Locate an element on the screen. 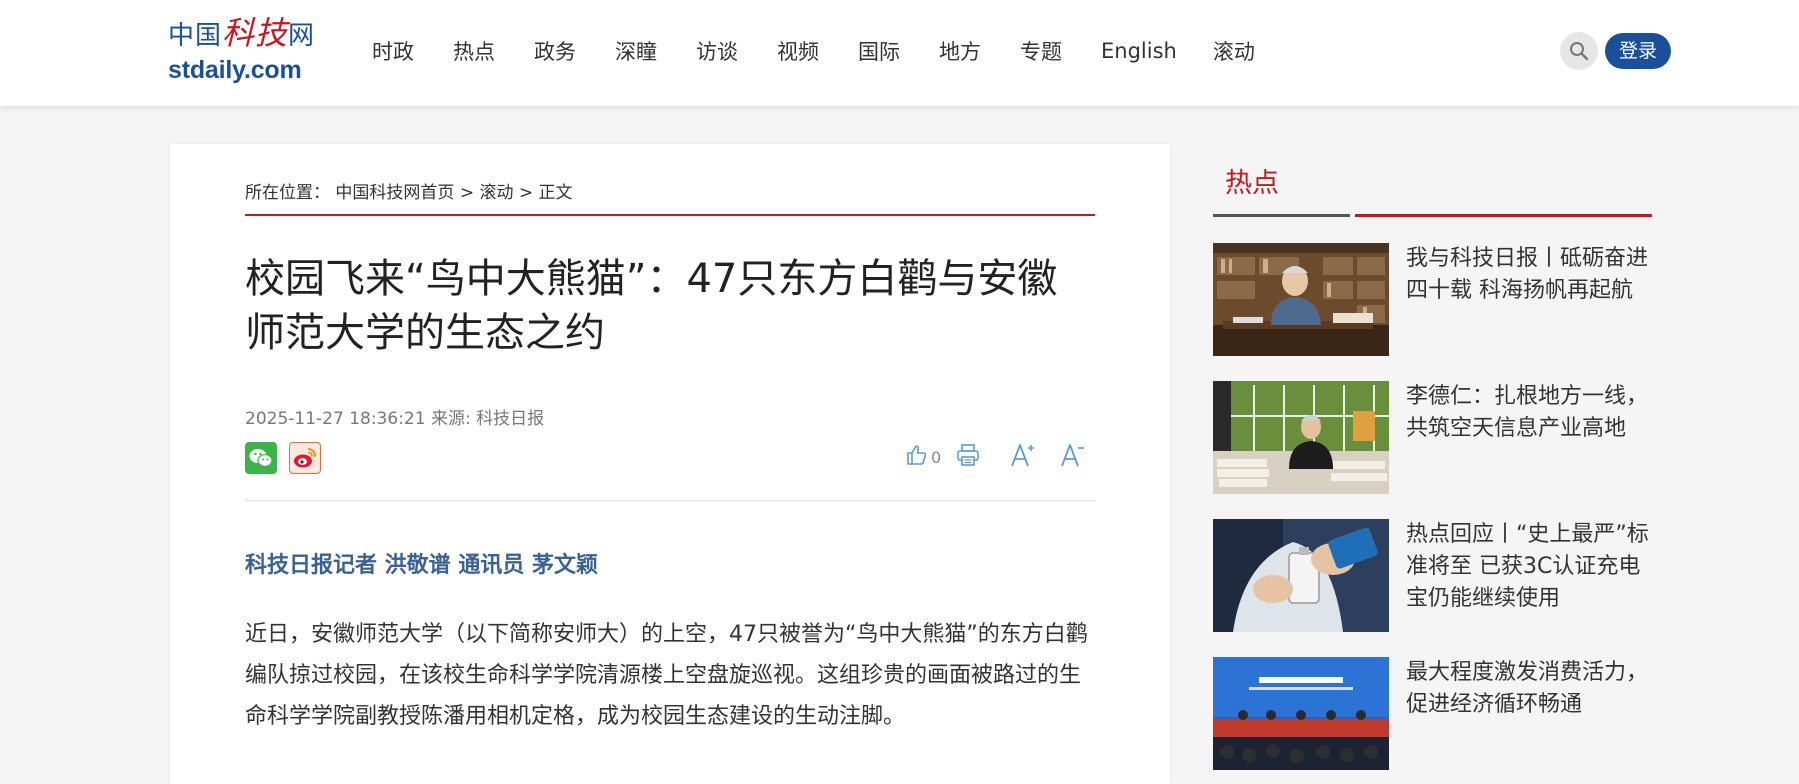  share-weibo-button is located at coordinates (305, 458).